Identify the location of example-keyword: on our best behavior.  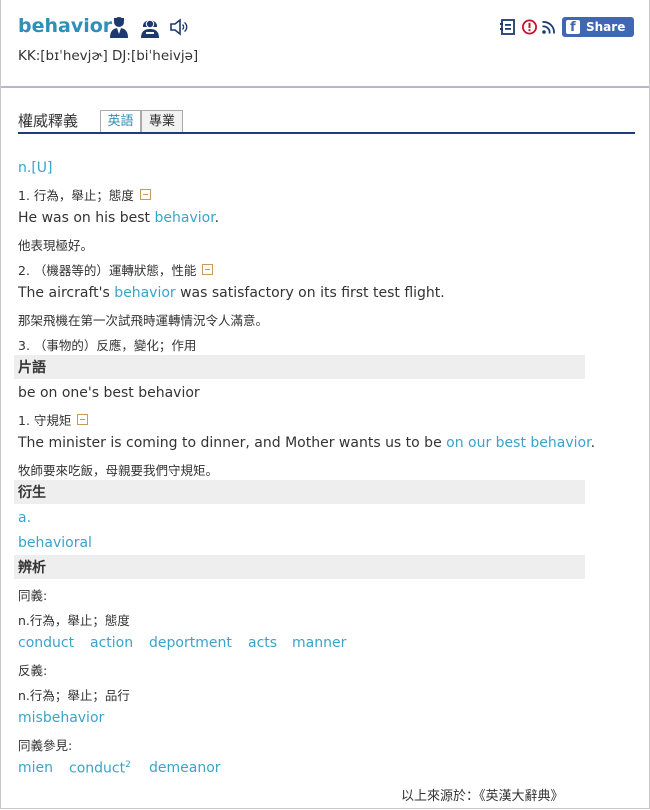
(518, 443).